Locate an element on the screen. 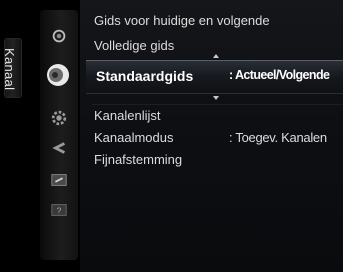 Image resolution: width=343 pixels, height=272 pixels. menu-item-label: Kanalenlijst is located at coordinates (127, 115).